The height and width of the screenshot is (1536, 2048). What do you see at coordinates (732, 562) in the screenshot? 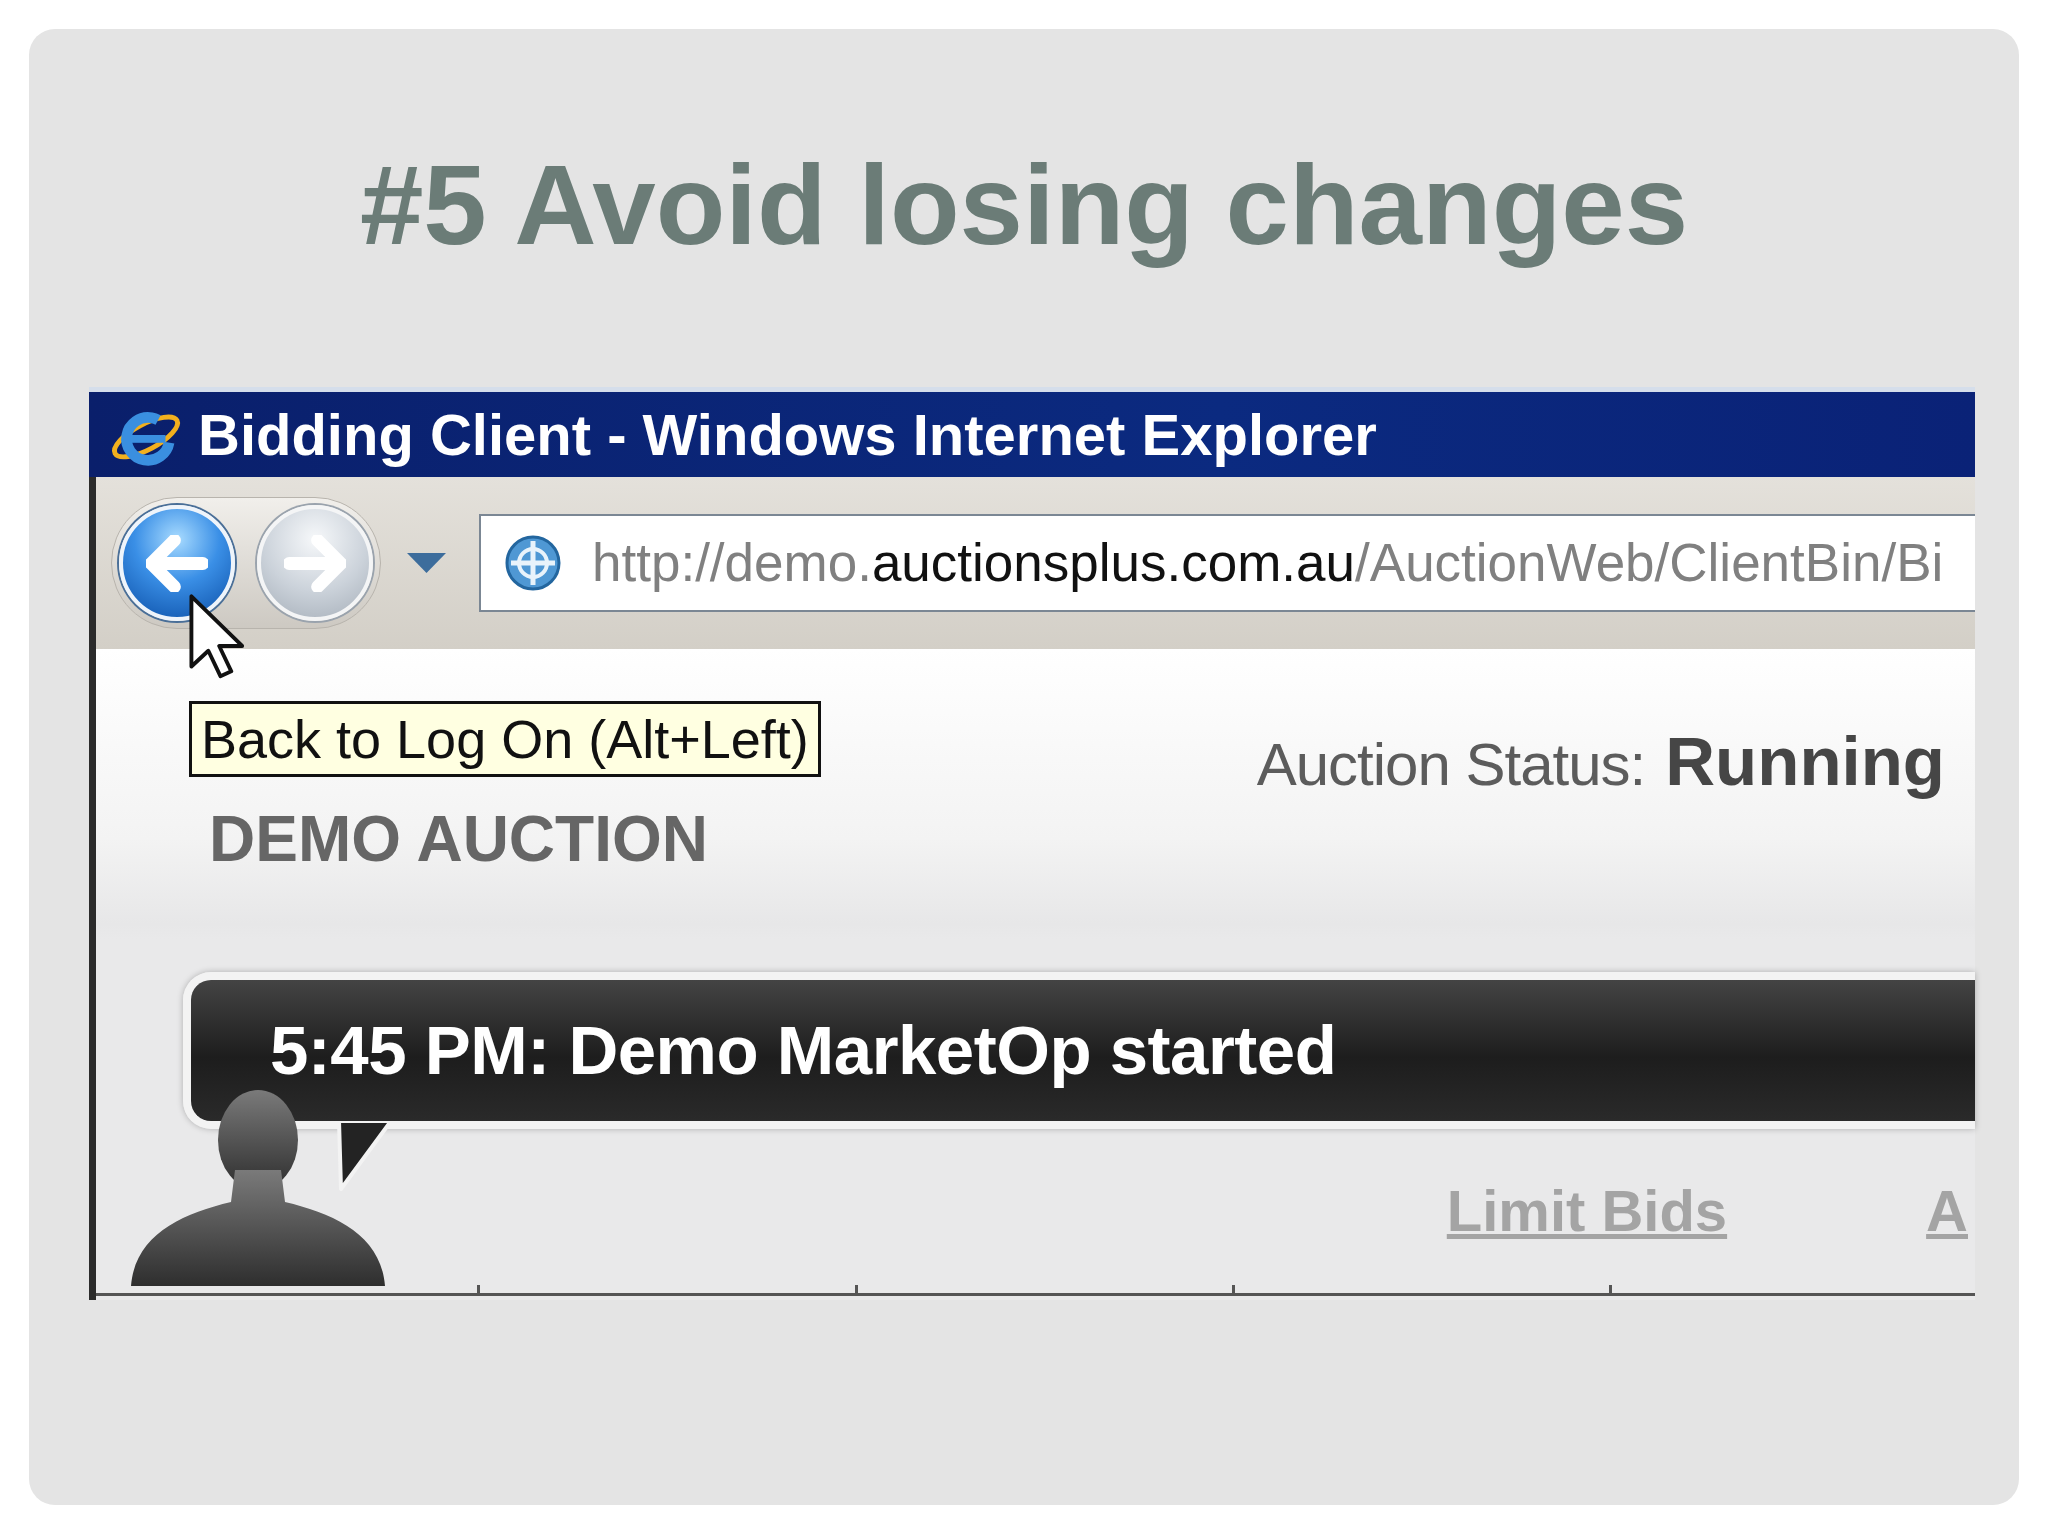
I see `url-text: http://demo.` at bounding box center [732, 562].